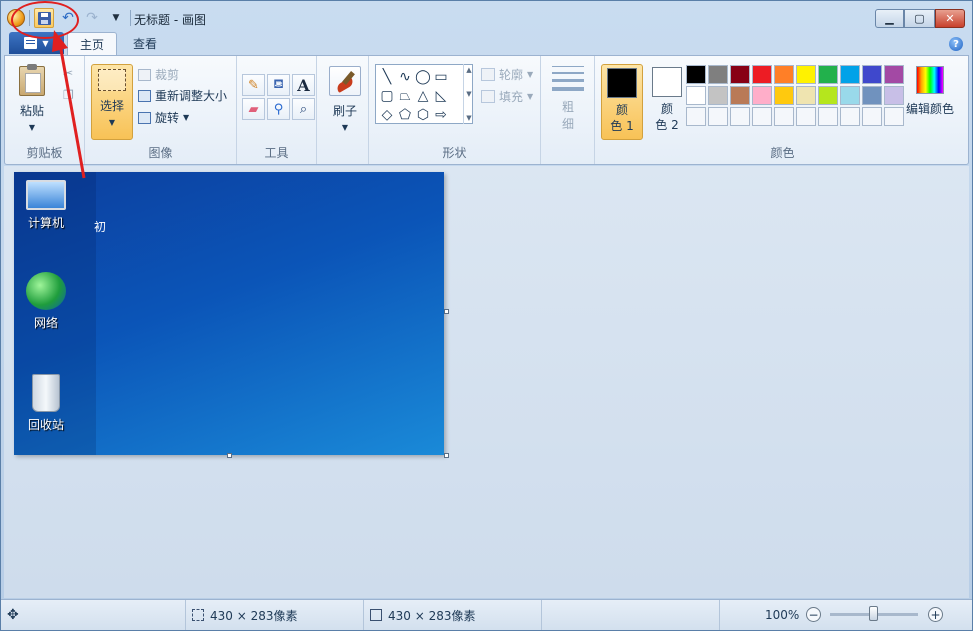 The height and width of the screenshot is (631, 973). I want to click on edit-colors-label: 编辑颜色, so click(929, 109).